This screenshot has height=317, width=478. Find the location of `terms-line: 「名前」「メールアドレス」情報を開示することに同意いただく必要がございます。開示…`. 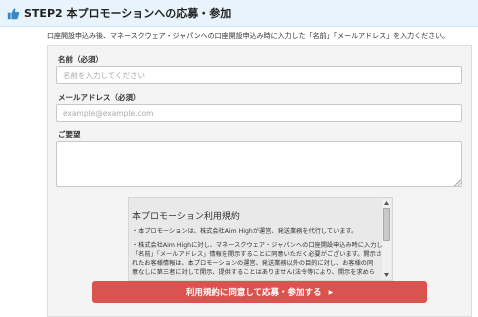

terms-line: 「名前」「メールアドレス」情報を開示することに同意いただく必要がございます。開示… is located at coordinates (257, 254).